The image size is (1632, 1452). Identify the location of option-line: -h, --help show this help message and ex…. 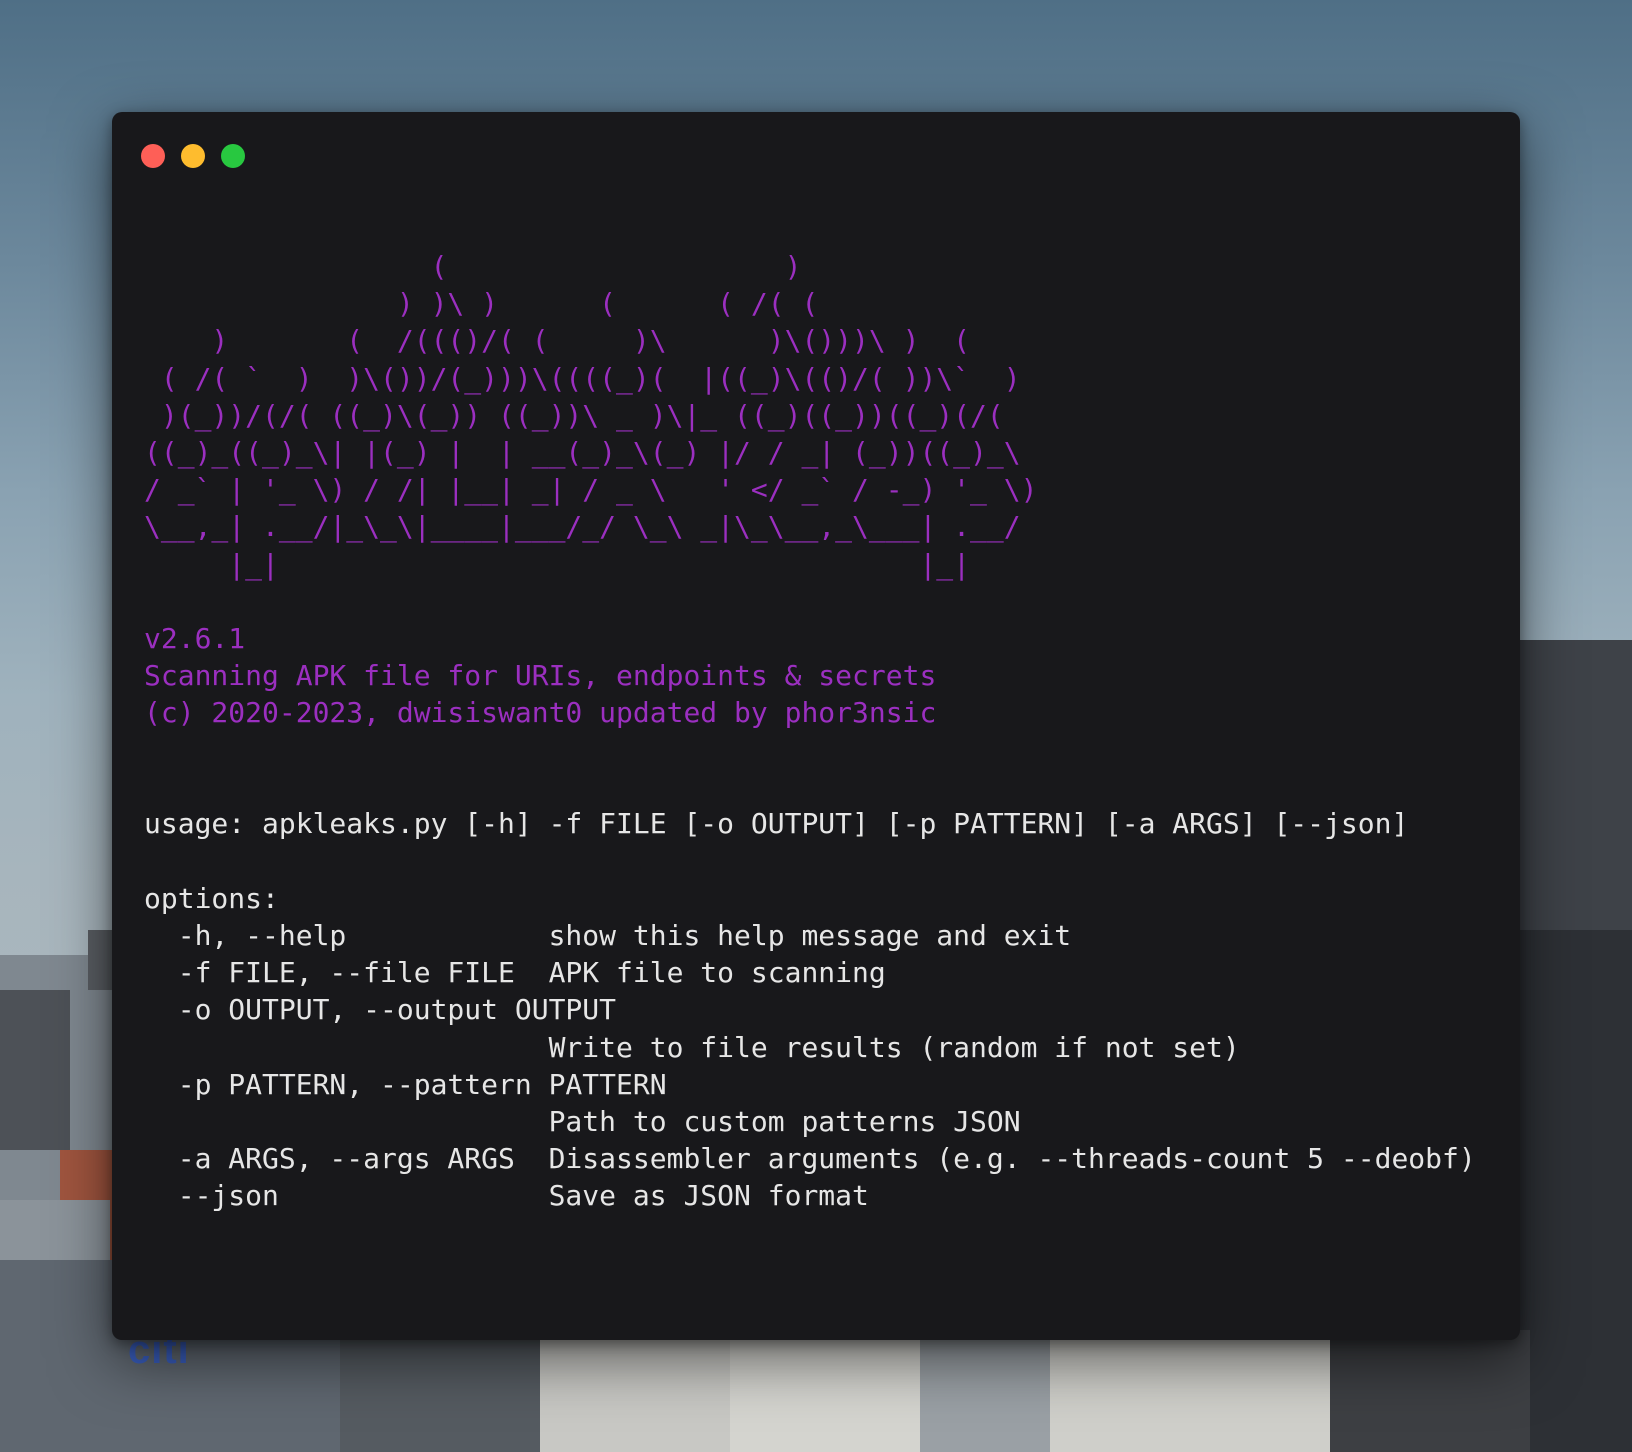
(608, 935).